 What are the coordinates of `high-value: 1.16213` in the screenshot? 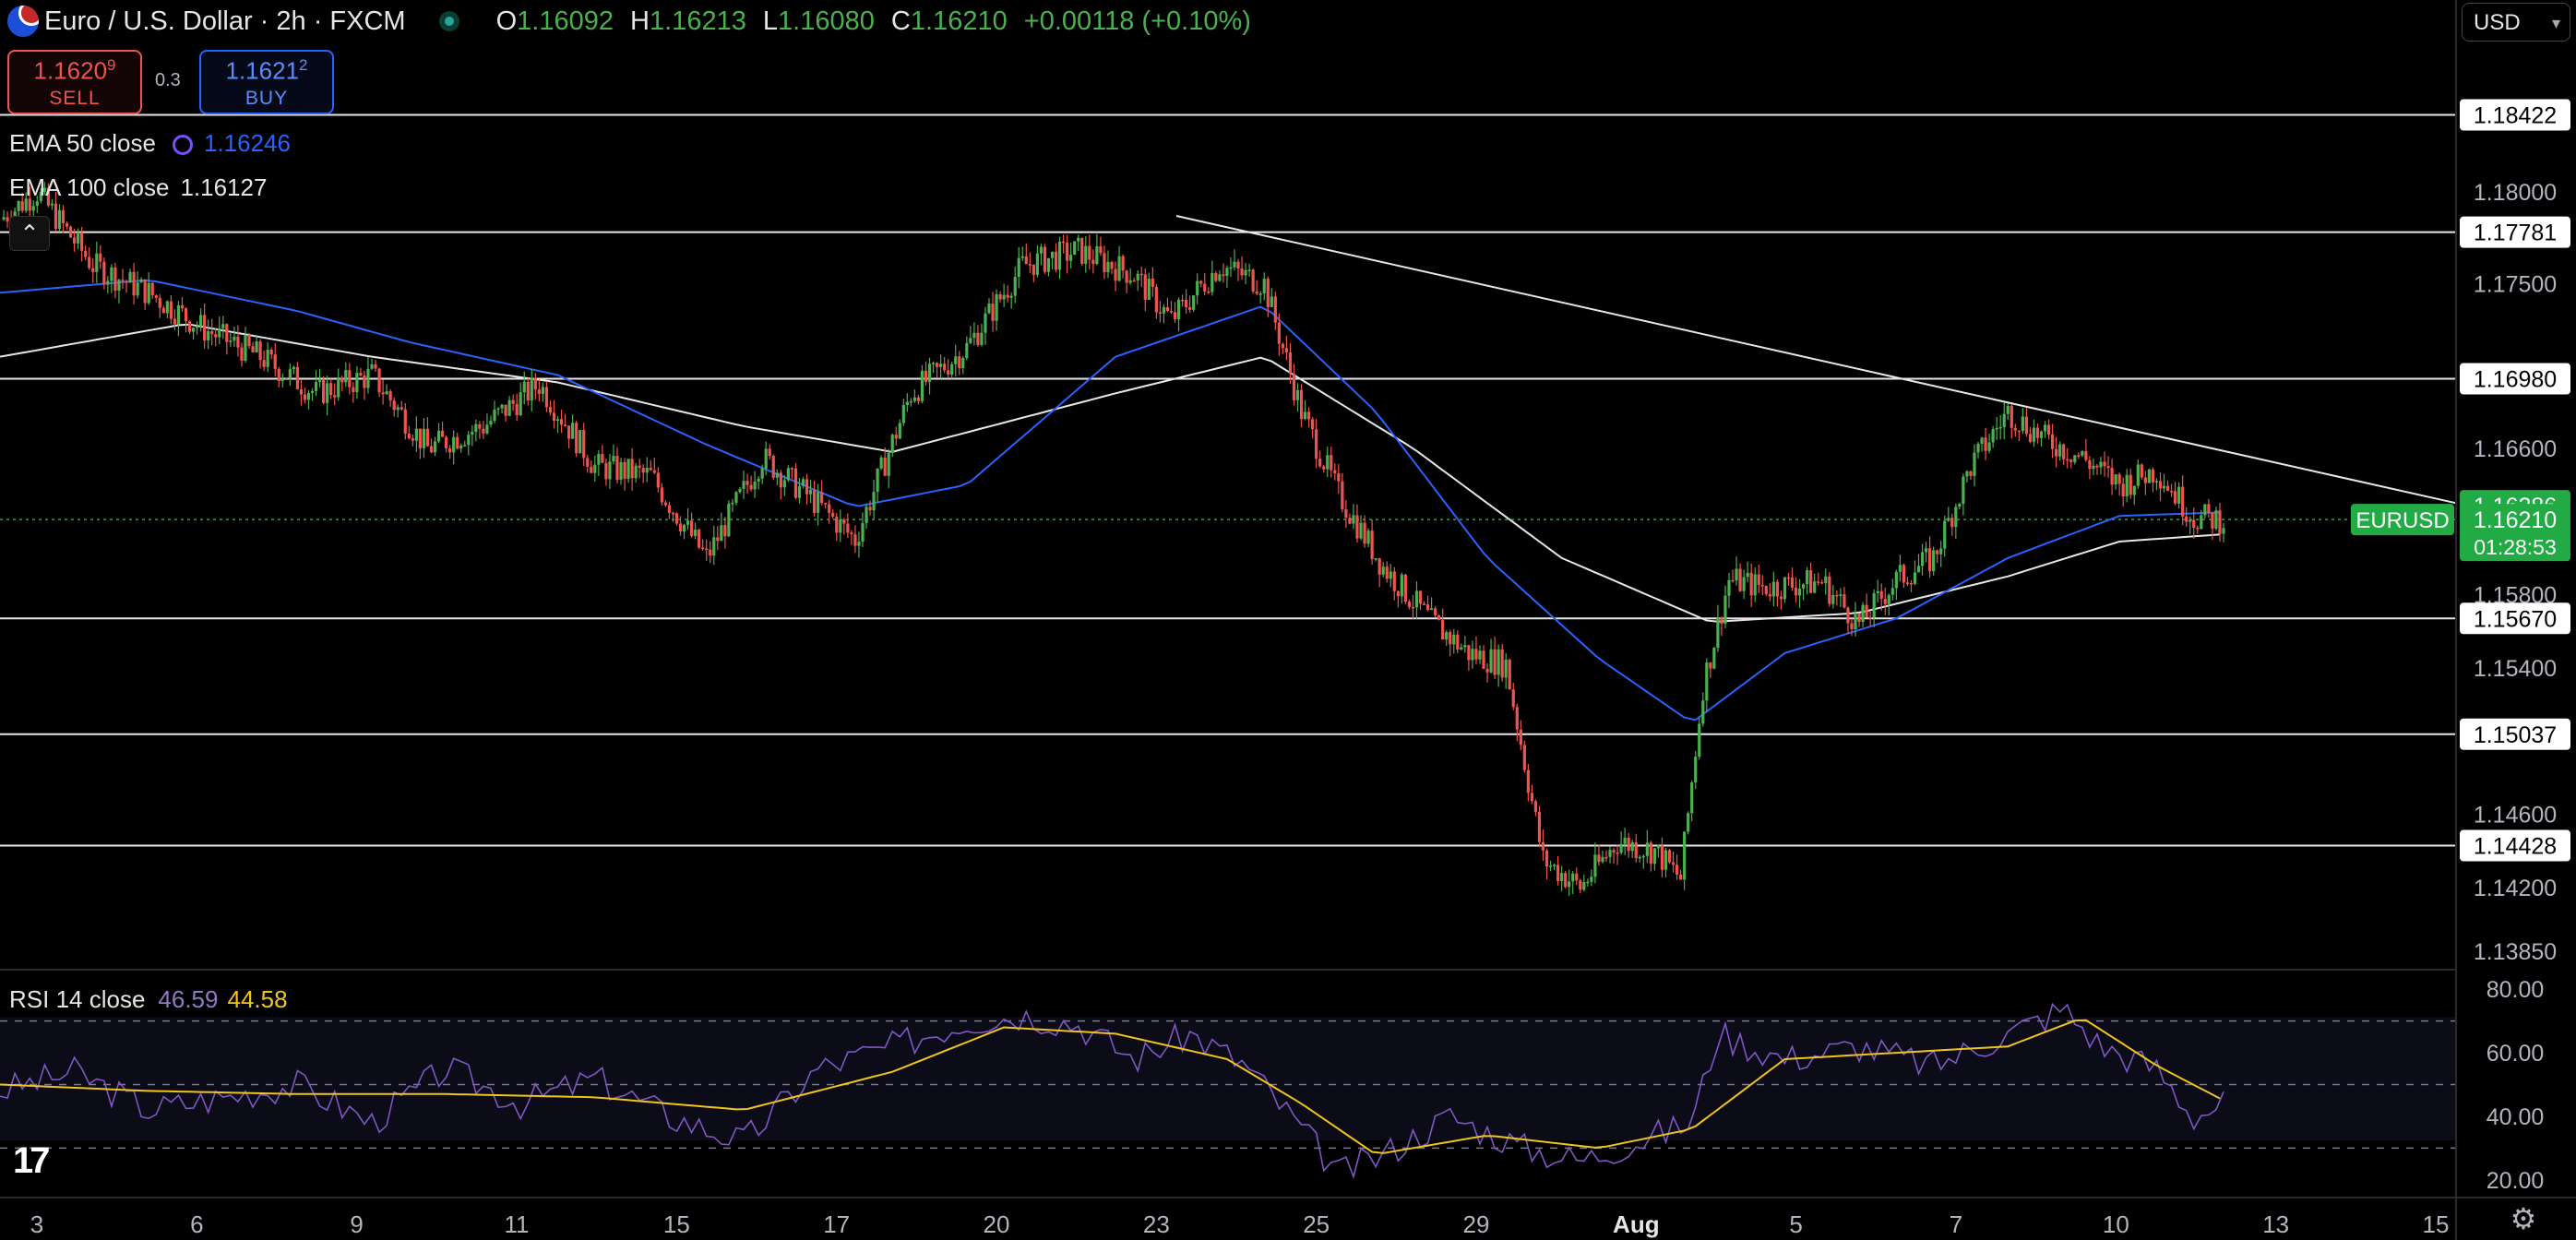 It's located at (698, 21).